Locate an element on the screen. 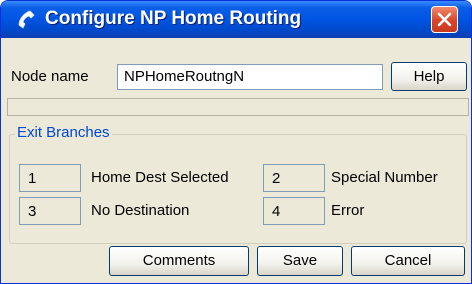 This screenshot has width=472, height=284. comments-button: Comments is located at coordinates (179, 261).